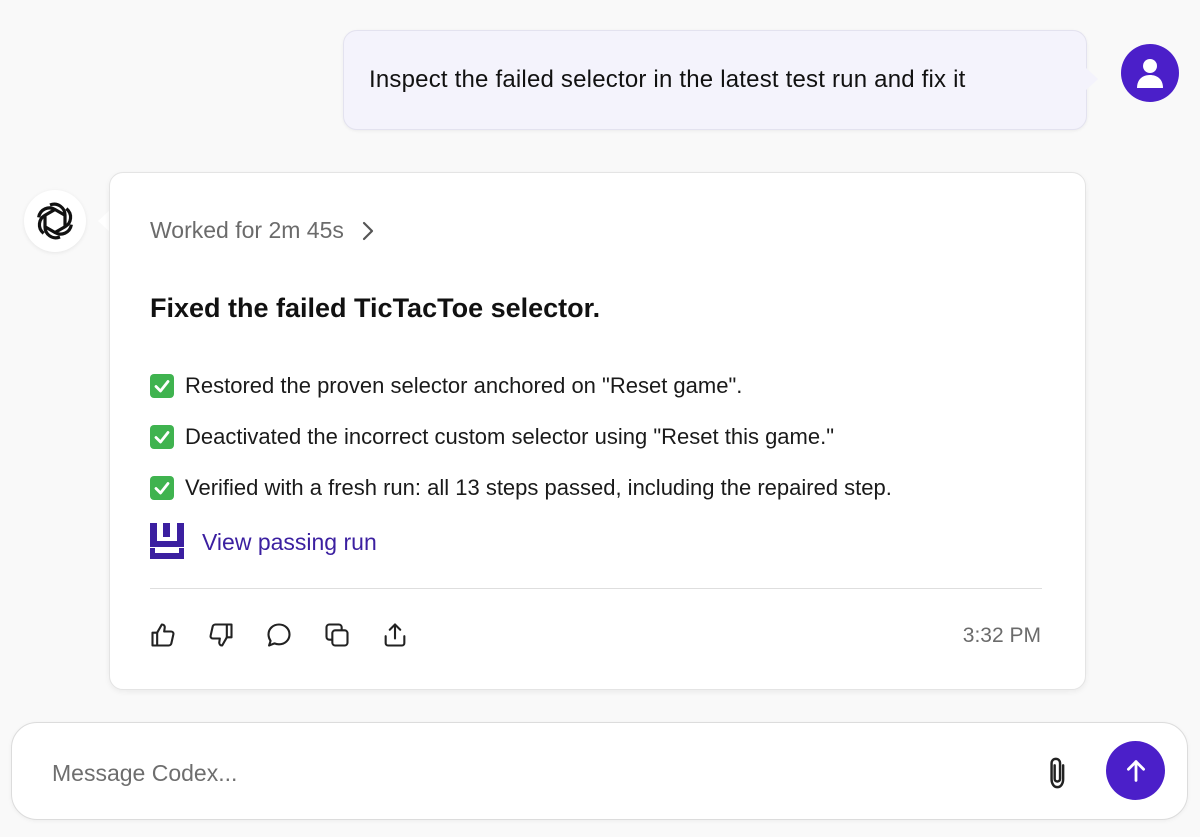  I want to click on thumbs-up-icon, so click(162, 634).